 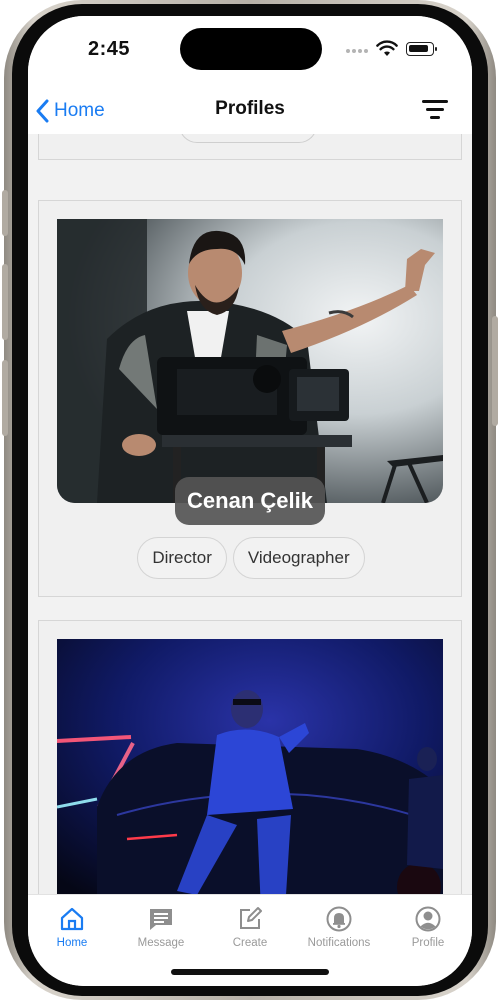 I want to click on bell-icon, so click(x=339, y=919).